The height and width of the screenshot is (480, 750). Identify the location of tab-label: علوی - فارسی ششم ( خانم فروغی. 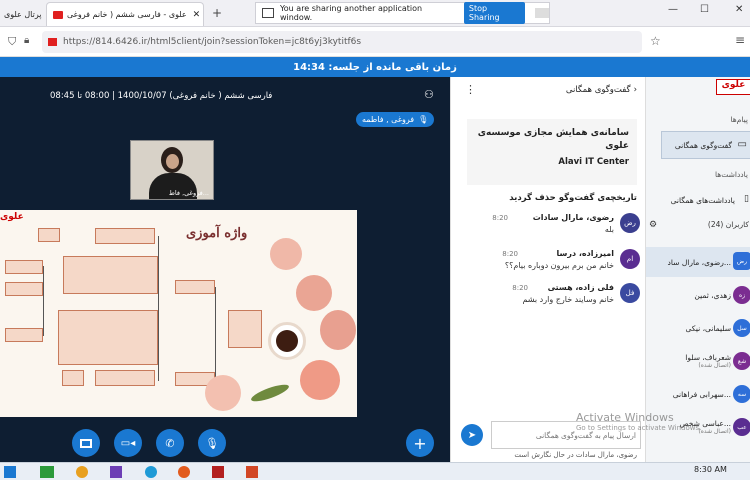
(127, 14).